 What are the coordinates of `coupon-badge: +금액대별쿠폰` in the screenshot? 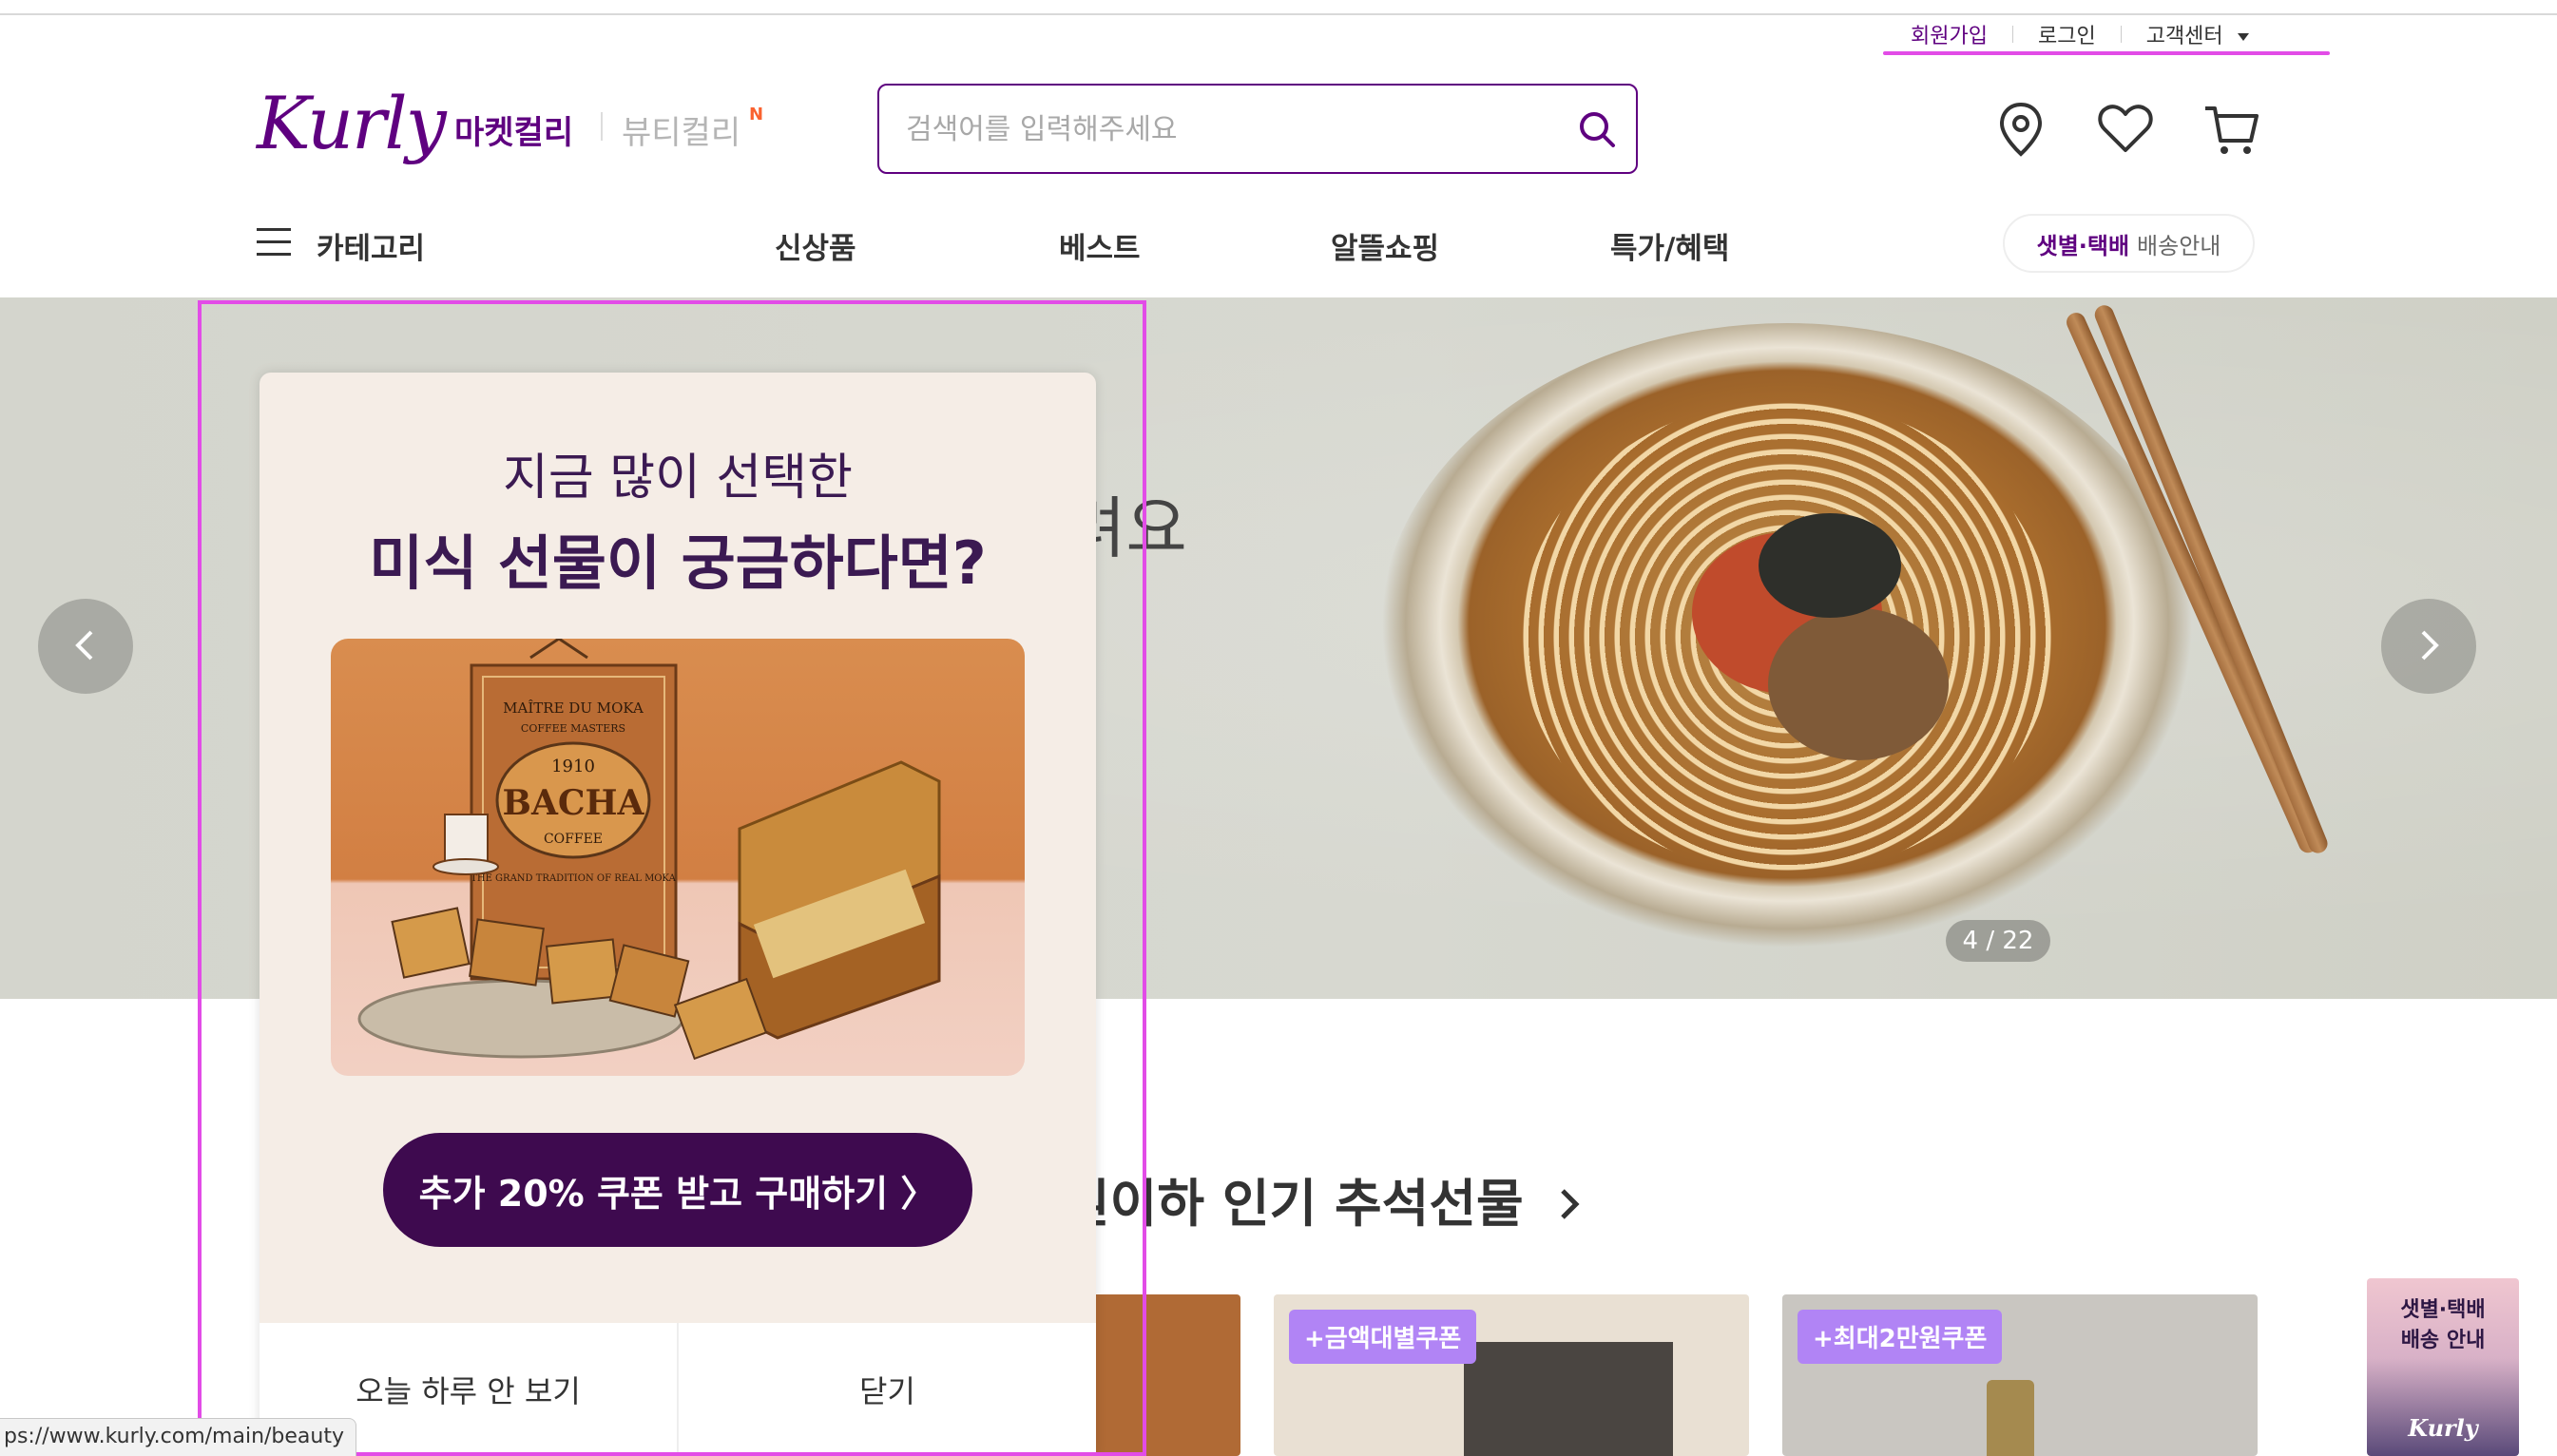 It's located at (1383, 1337).